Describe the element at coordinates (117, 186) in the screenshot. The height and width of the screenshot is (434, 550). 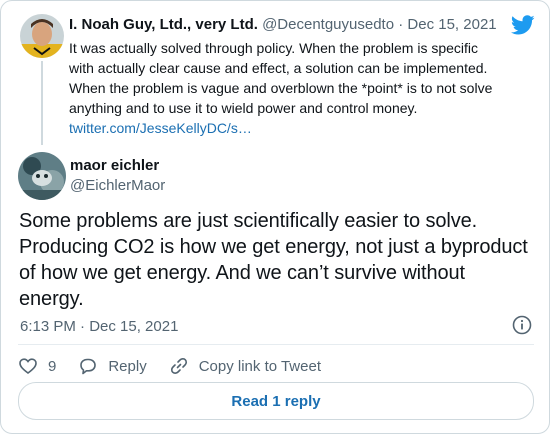
I see `main-handle: @EichlerMaor` at that location.